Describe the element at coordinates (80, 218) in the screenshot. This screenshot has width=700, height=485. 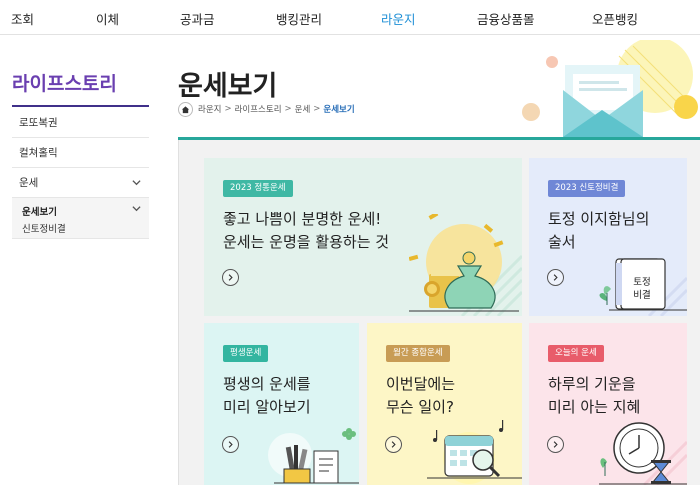
I see `sidebar-submenu: 운세보기 신토정비결` at that location.